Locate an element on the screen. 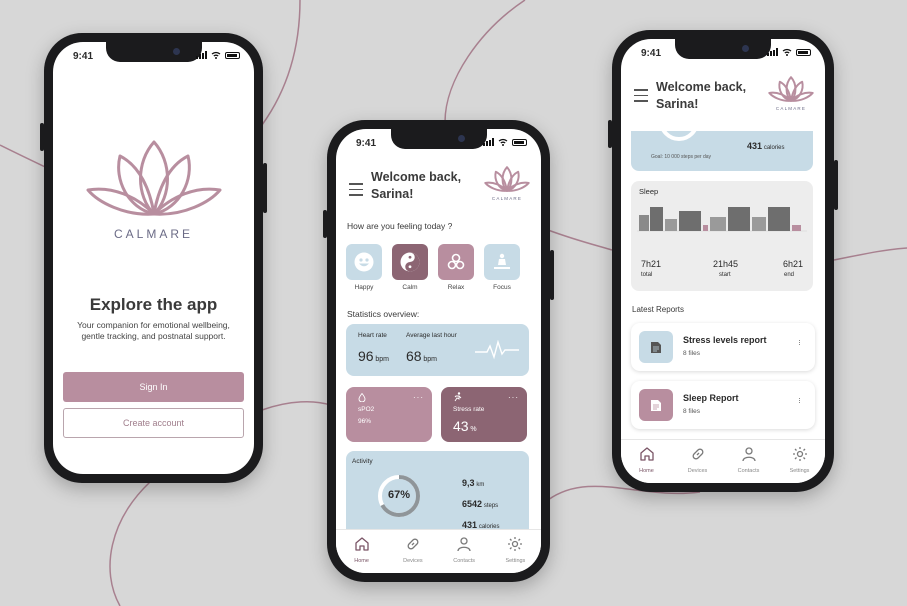  sleep-end-label: end is located at coordinates (789, 275).